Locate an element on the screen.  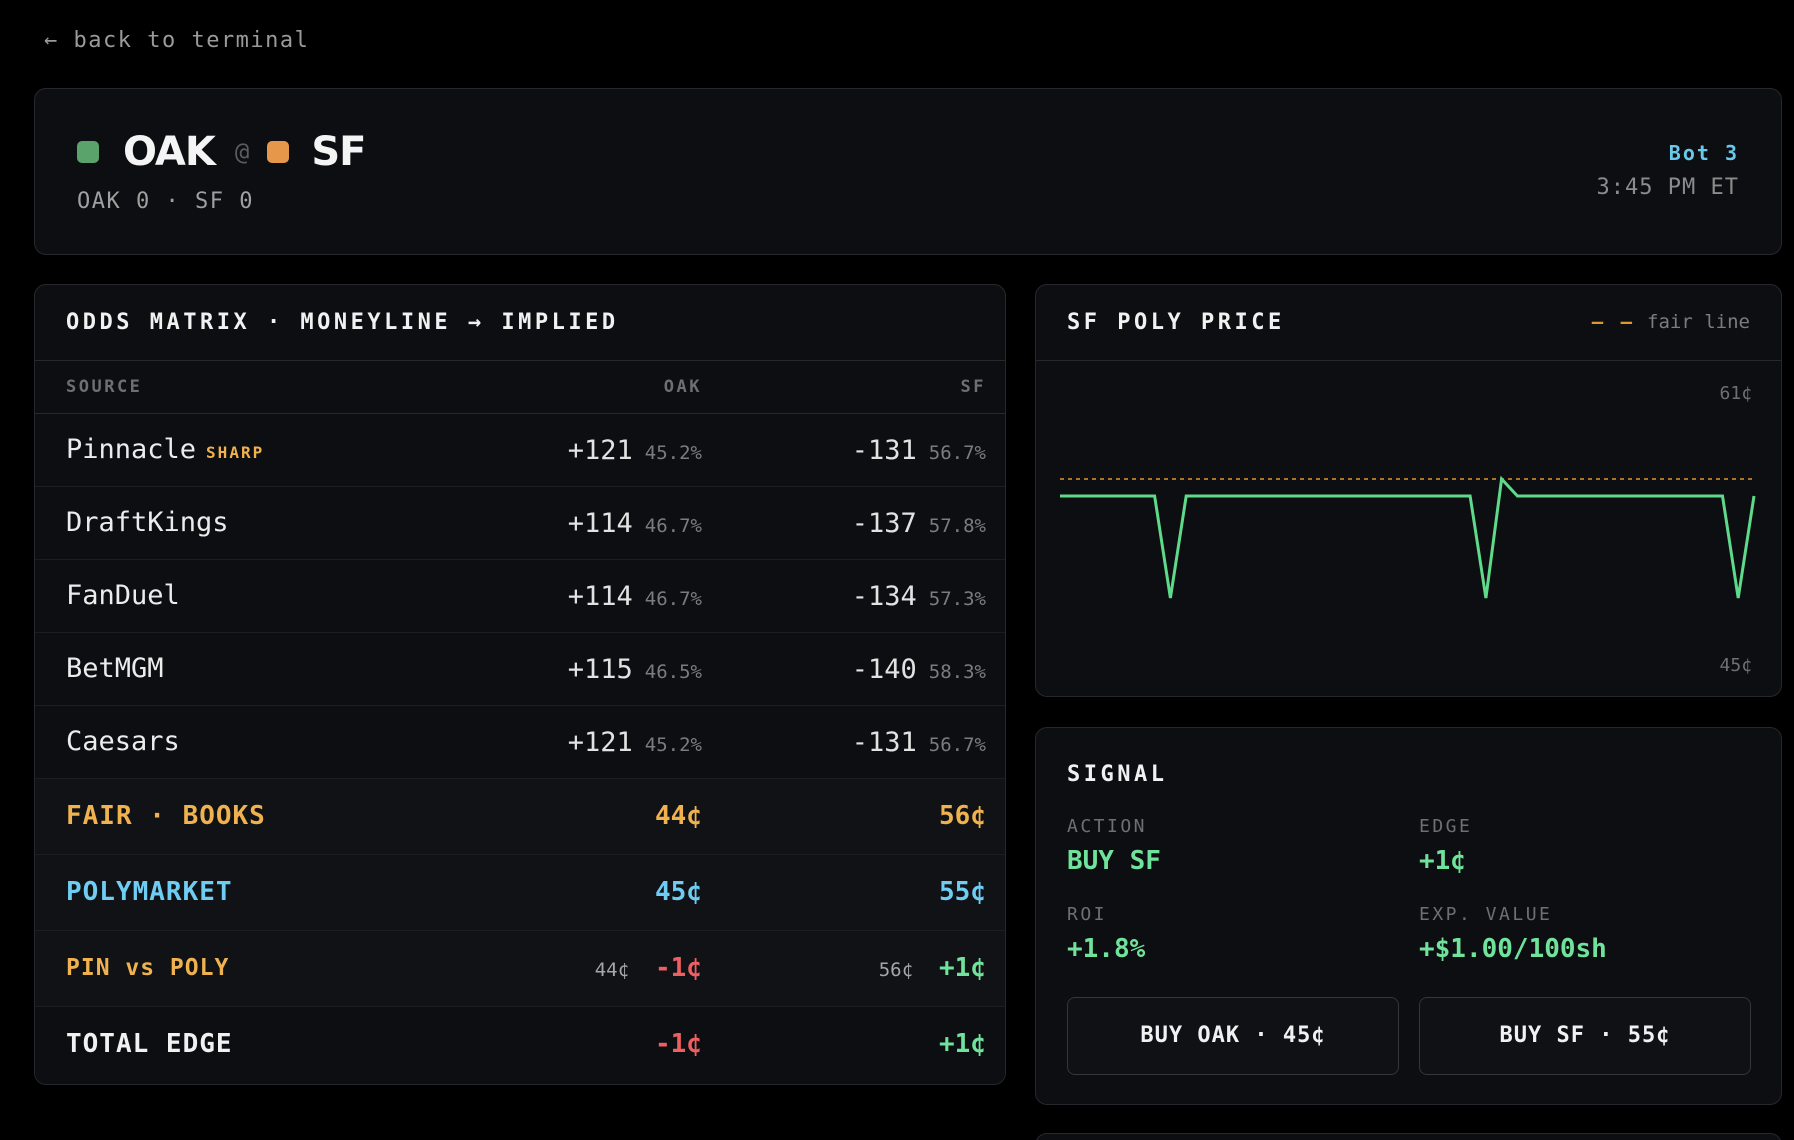
source-name: Pinnacle is located at coordinates (131, 449).